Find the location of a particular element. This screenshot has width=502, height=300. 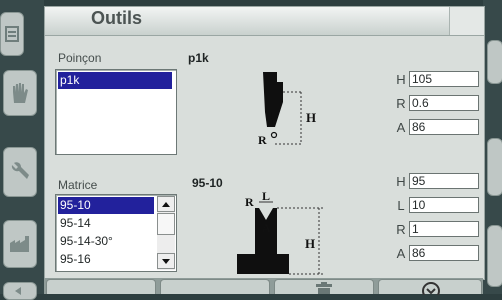

die-scroll-up-button is located at coordinates (166, 204).